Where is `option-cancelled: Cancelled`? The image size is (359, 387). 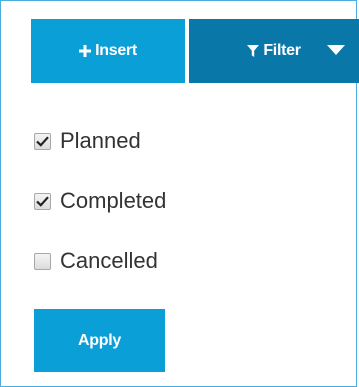
option-cancelled: Cancelled is located at coordinates (100, 260).